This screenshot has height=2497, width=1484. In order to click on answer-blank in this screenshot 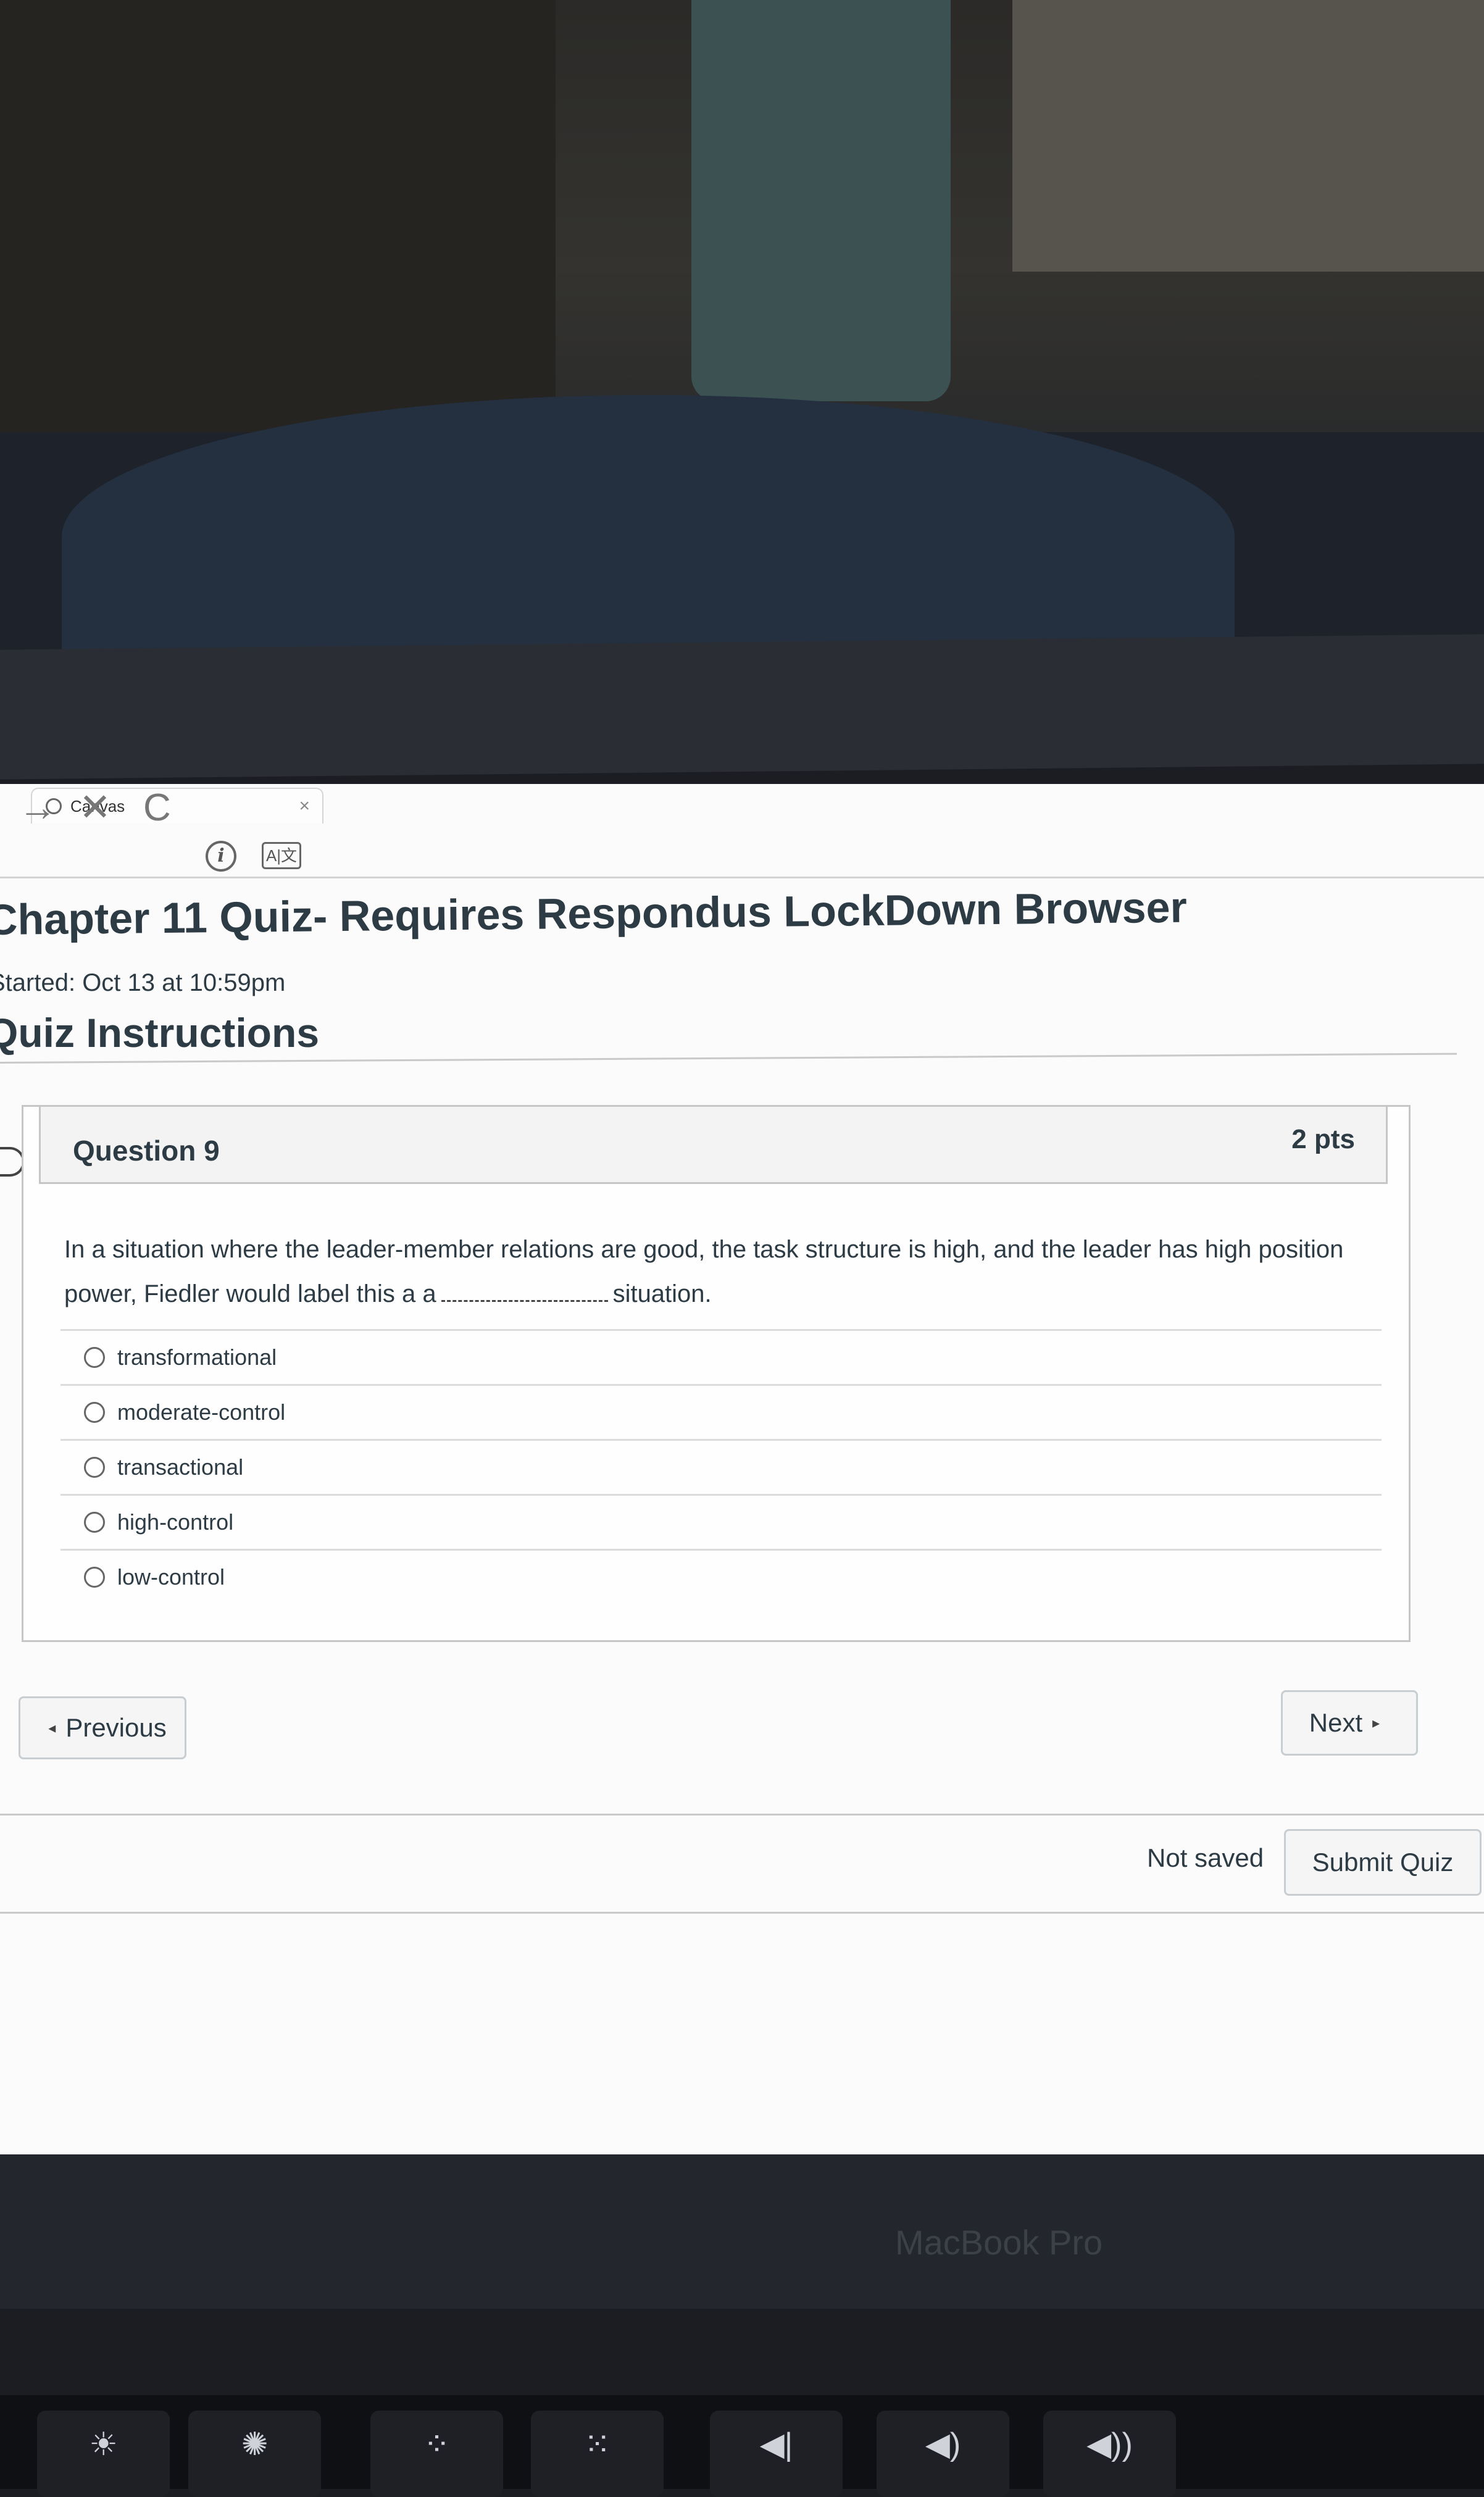, I will do `click(524, 1292)`.